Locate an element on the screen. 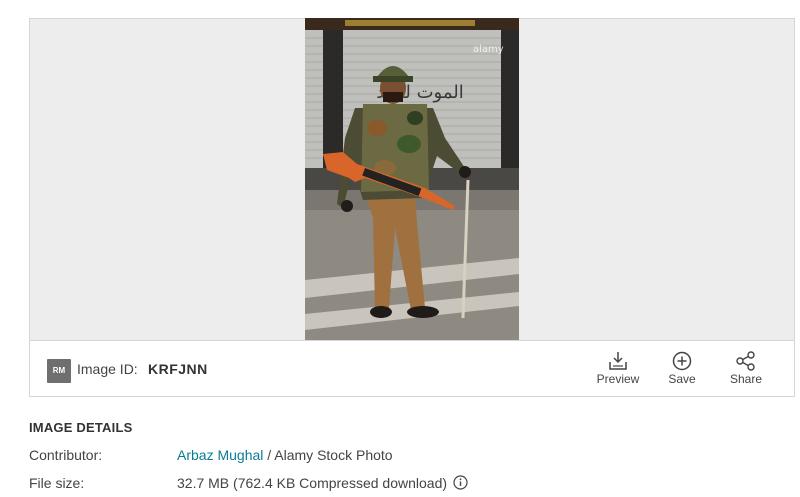  contributor-value: Arbaz Mughal / Alamy Stock Photo is located at coordinates (285, 455).